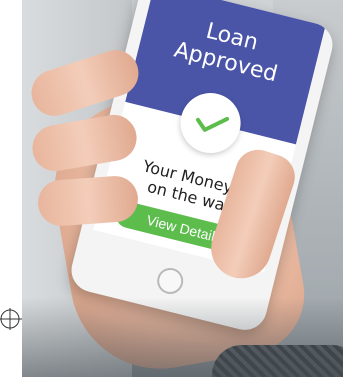  What do you see at coordinates (170, 281) in the screenshot?
I see `home-button` at bounding box center [170, 281].